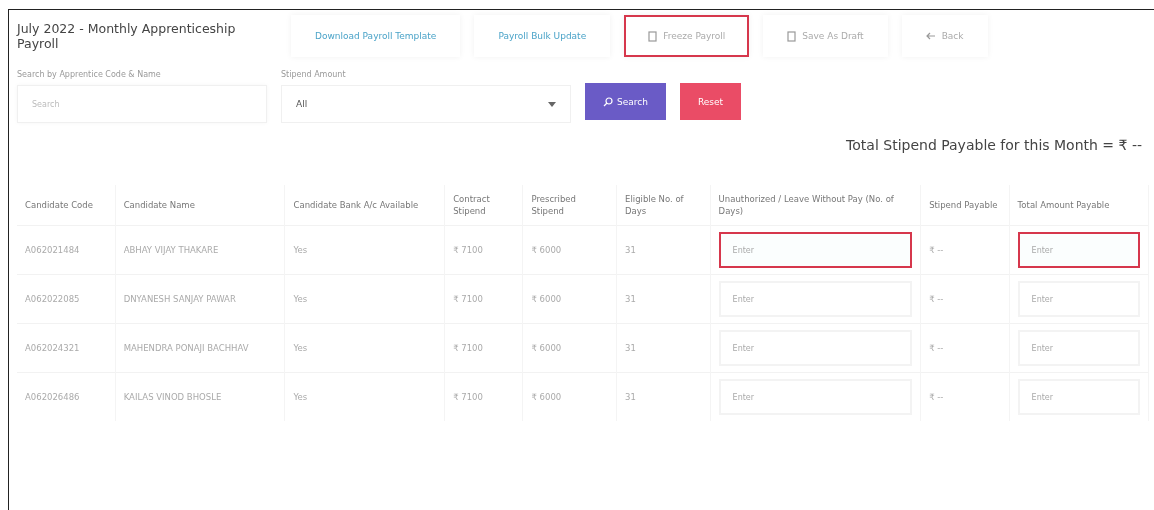 The height and width of the screenshot is (510, 1154). I want to click on leave-days-field: Enter, so click(815, 250).